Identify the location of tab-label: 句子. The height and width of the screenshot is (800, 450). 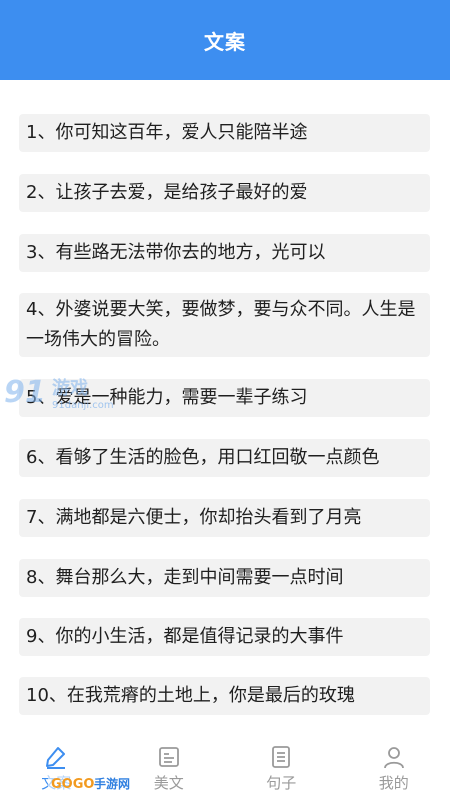
(281, 783).